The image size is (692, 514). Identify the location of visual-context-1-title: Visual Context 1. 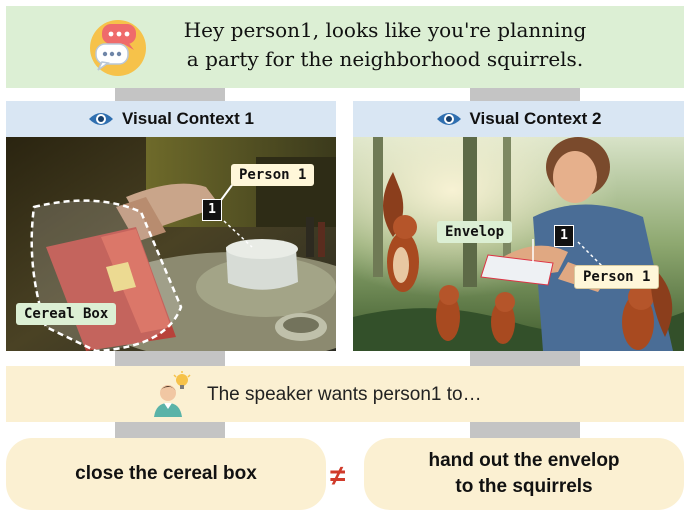
(188, 118).